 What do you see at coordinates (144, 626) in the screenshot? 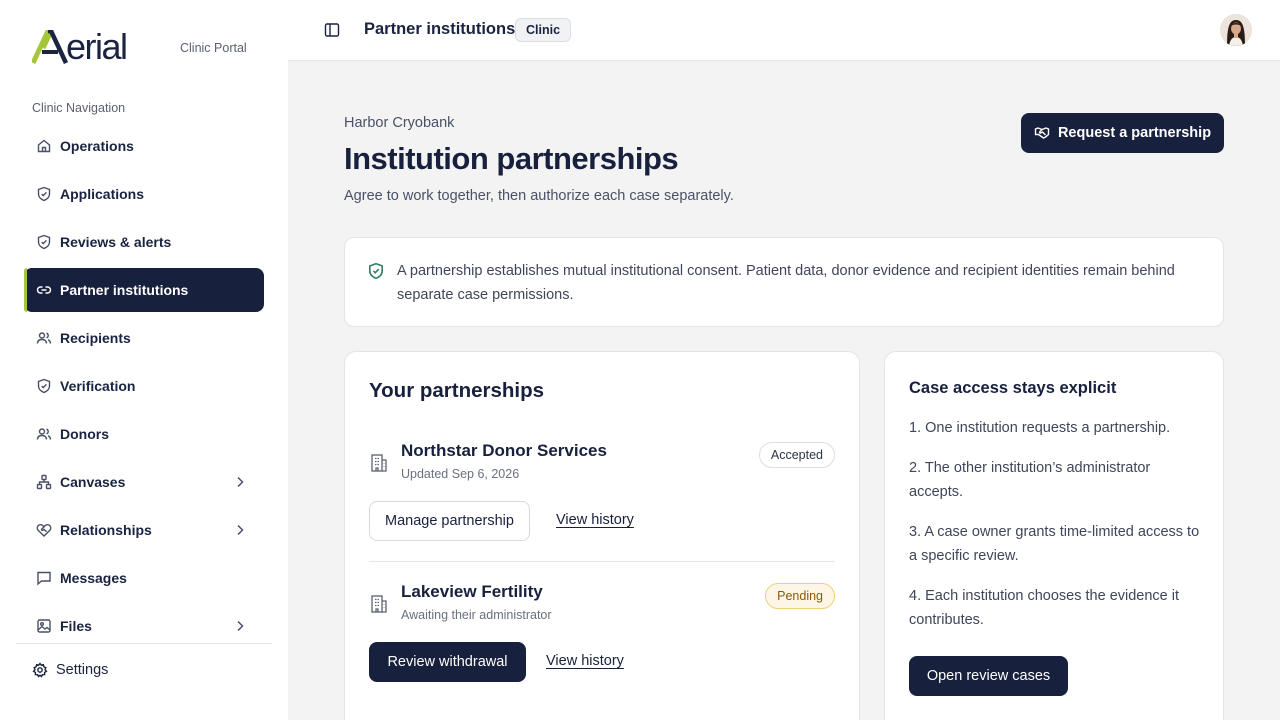
I see `sidebar-item-files: Files` at bounding box center [144, 626].